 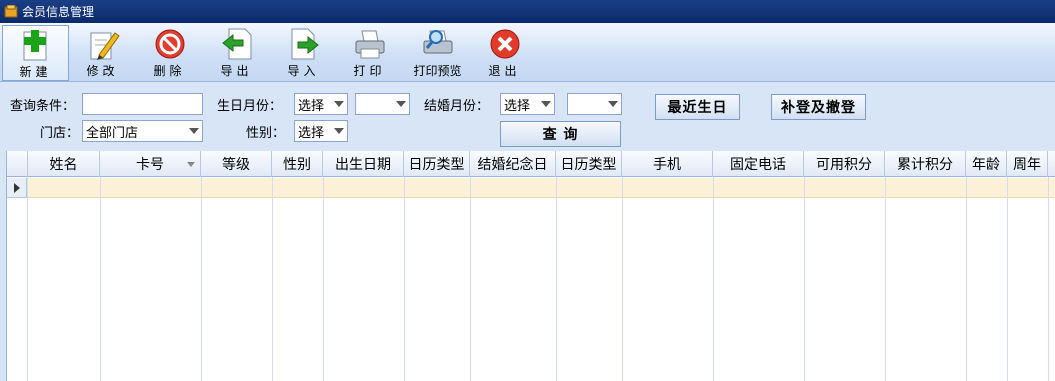 What do you see at coordinates (844, 164) in the screenshot?
I see `col-available-points: 可用积分` at bounding box center [844, 164].